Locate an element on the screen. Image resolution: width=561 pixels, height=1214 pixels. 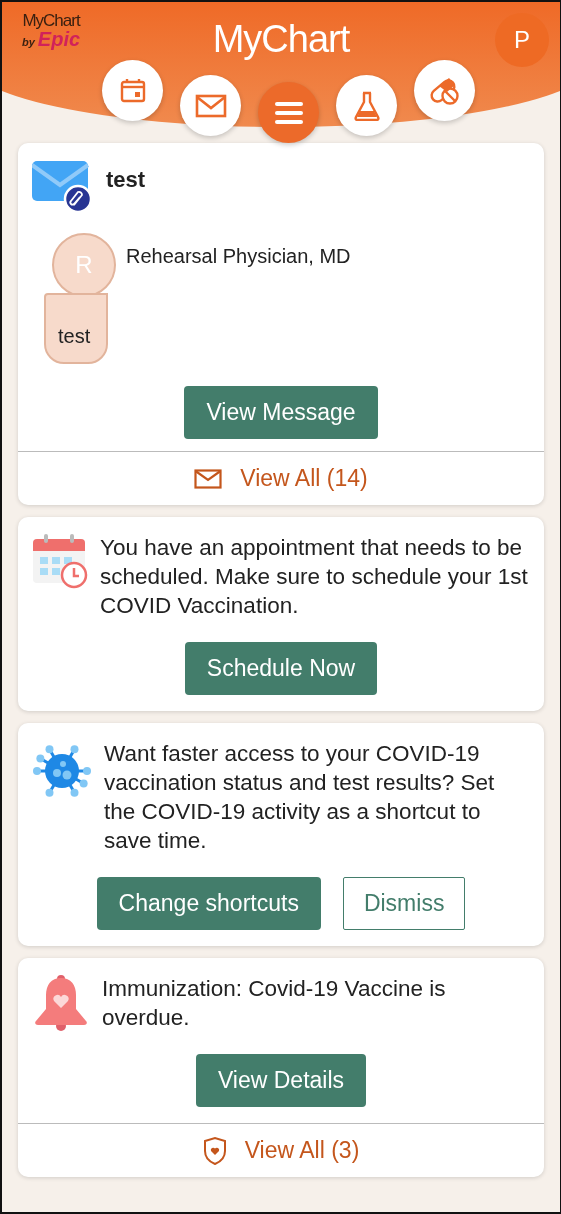
action-button: Change shortcuts is located at coordinates (208, 903).